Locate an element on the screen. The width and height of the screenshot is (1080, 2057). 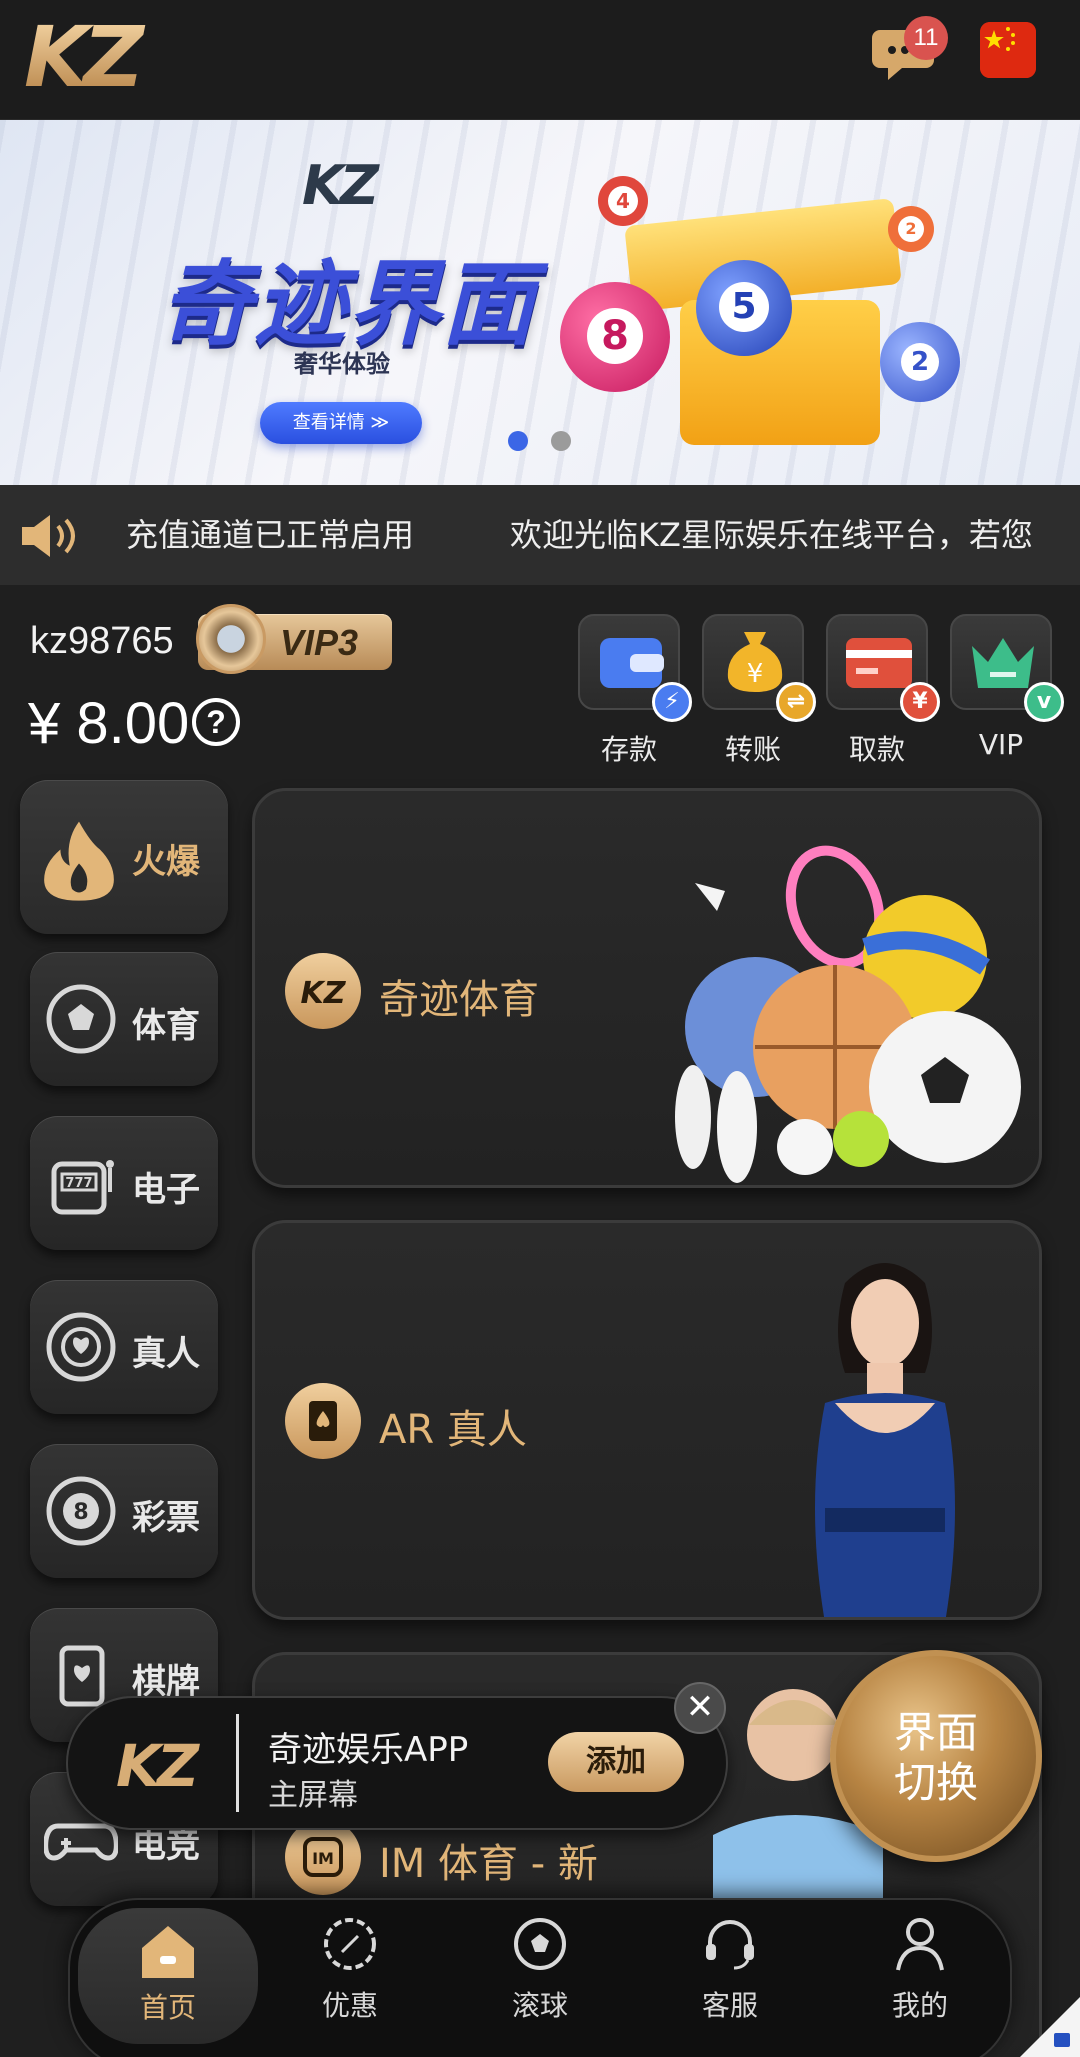
wallet-balance: ¥ 8.00 is located at coordinates (109, 723).